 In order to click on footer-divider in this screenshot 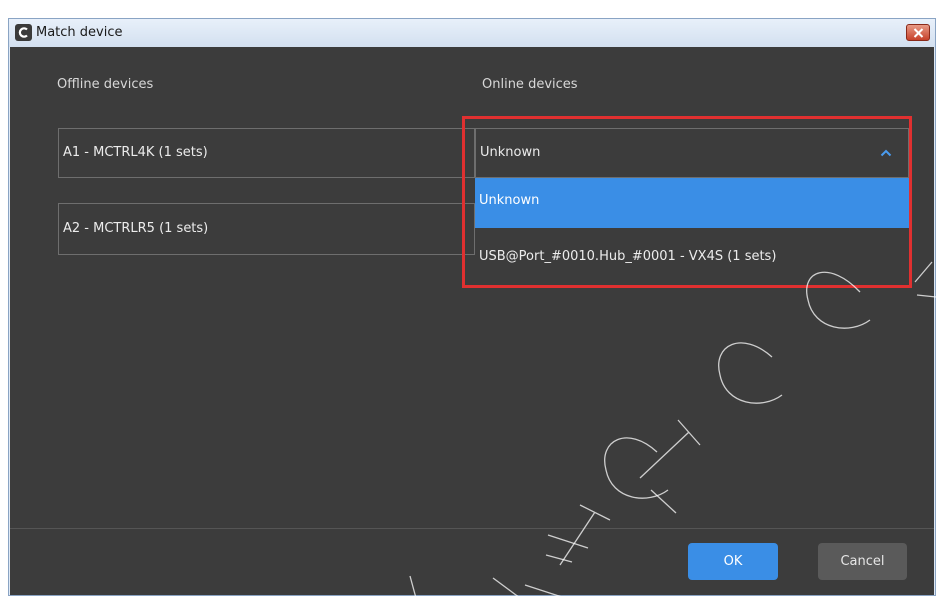, I will do `click(472, 528)`.